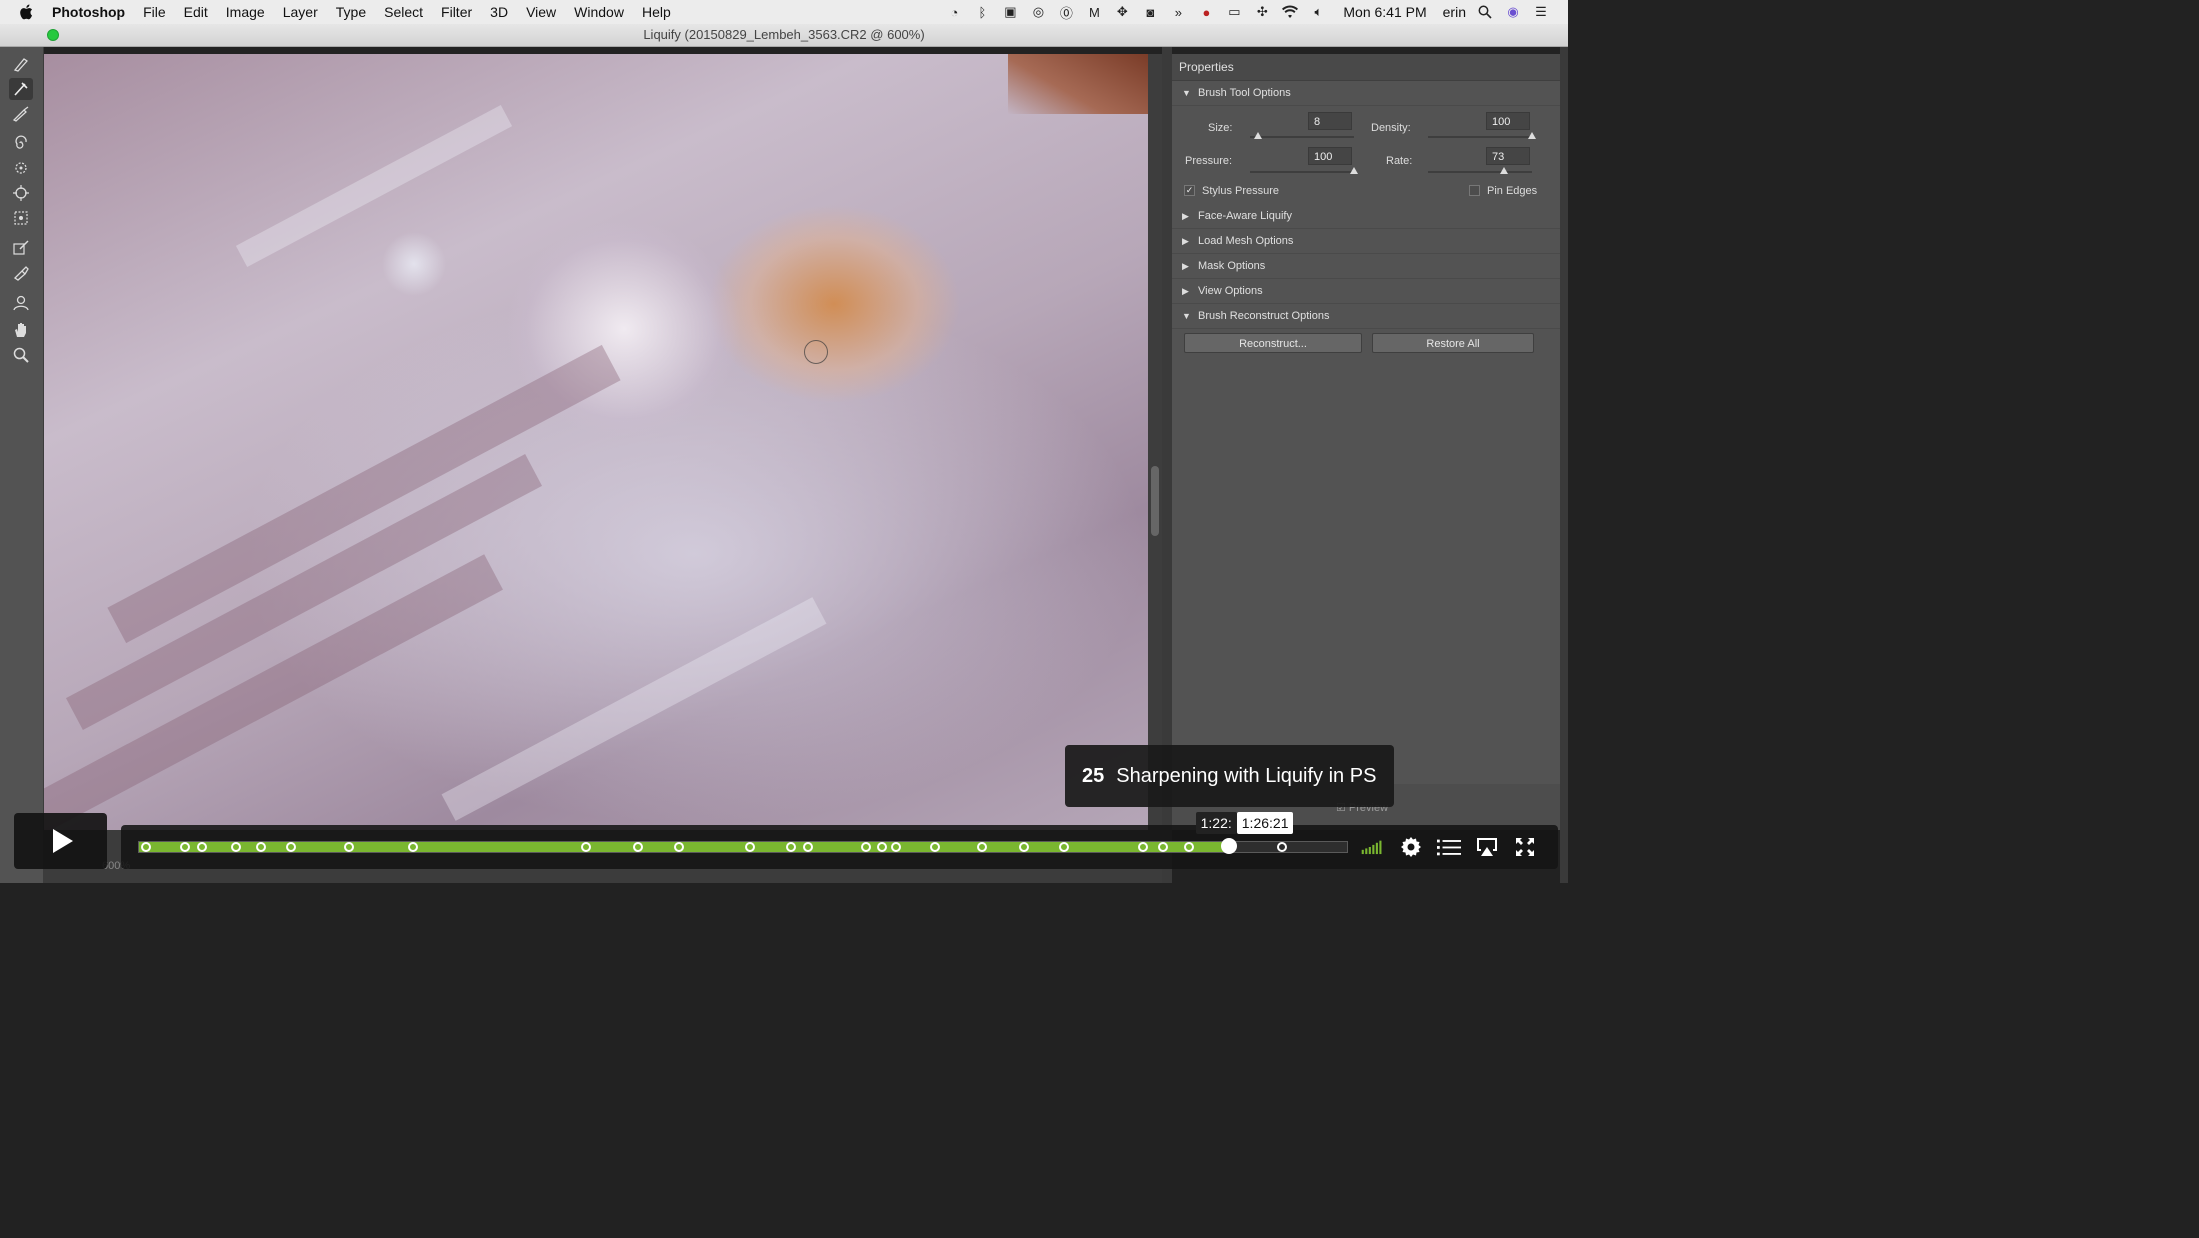 The image size is (2199, 1238). I want to click on scrollbar-thumb, so click(1155, 501).